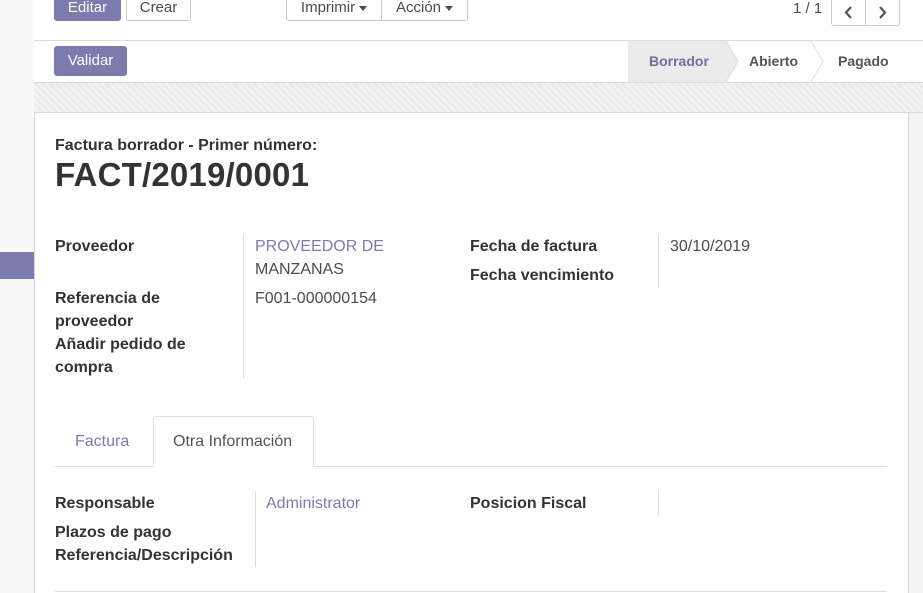  I want to click on payment-terms-label: Plazos de pago, so click(113, 532).